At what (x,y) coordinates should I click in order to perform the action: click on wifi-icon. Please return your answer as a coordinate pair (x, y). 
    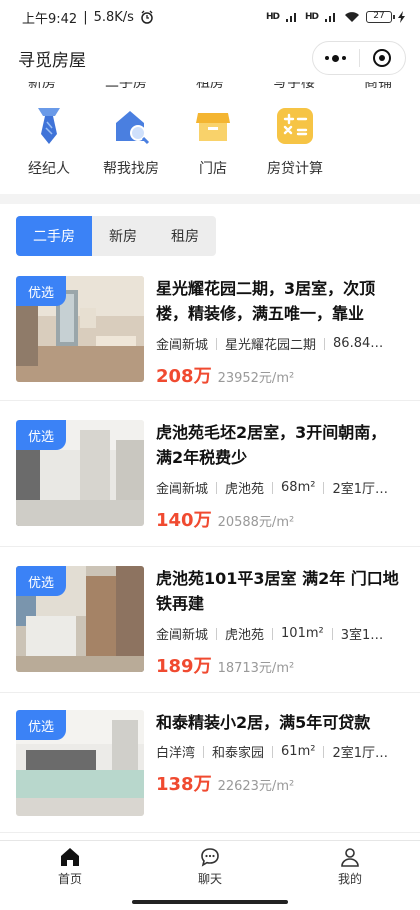
    Looking at the image, I should click on (352, 17).